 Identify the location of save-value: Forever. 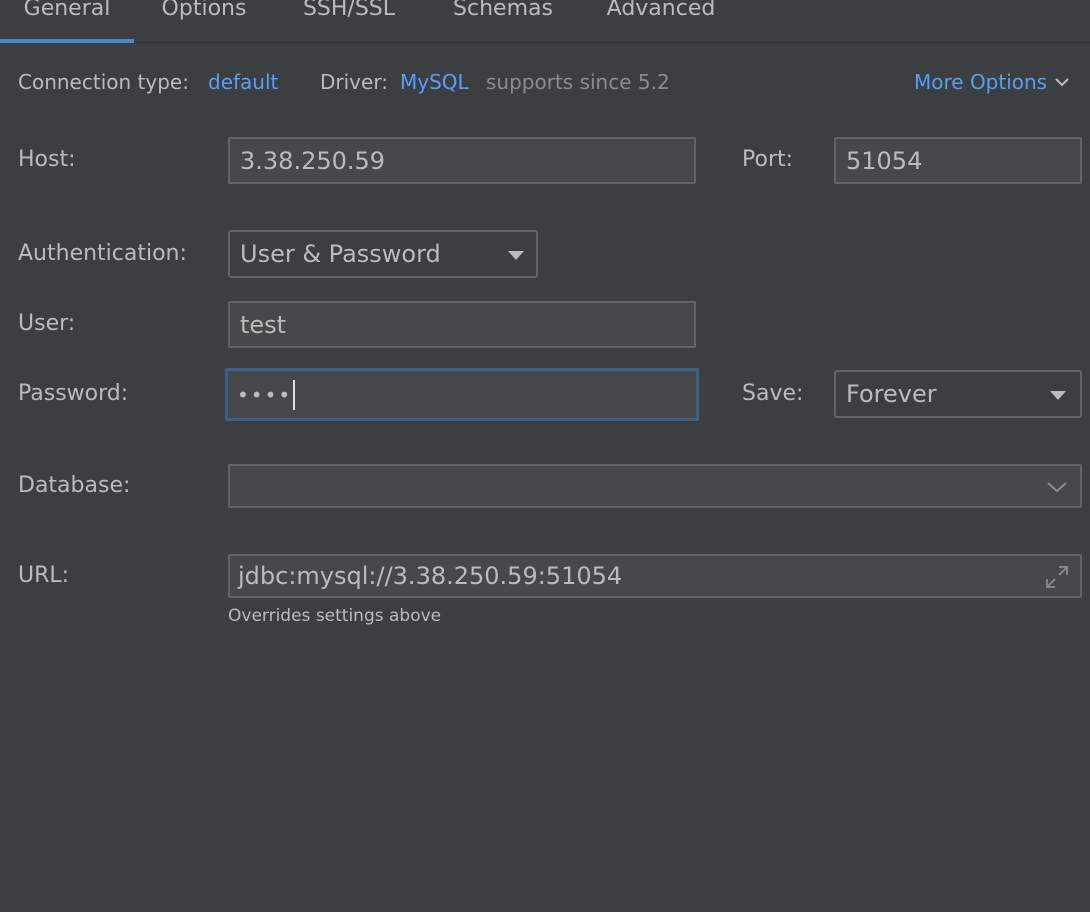
(891, 394).